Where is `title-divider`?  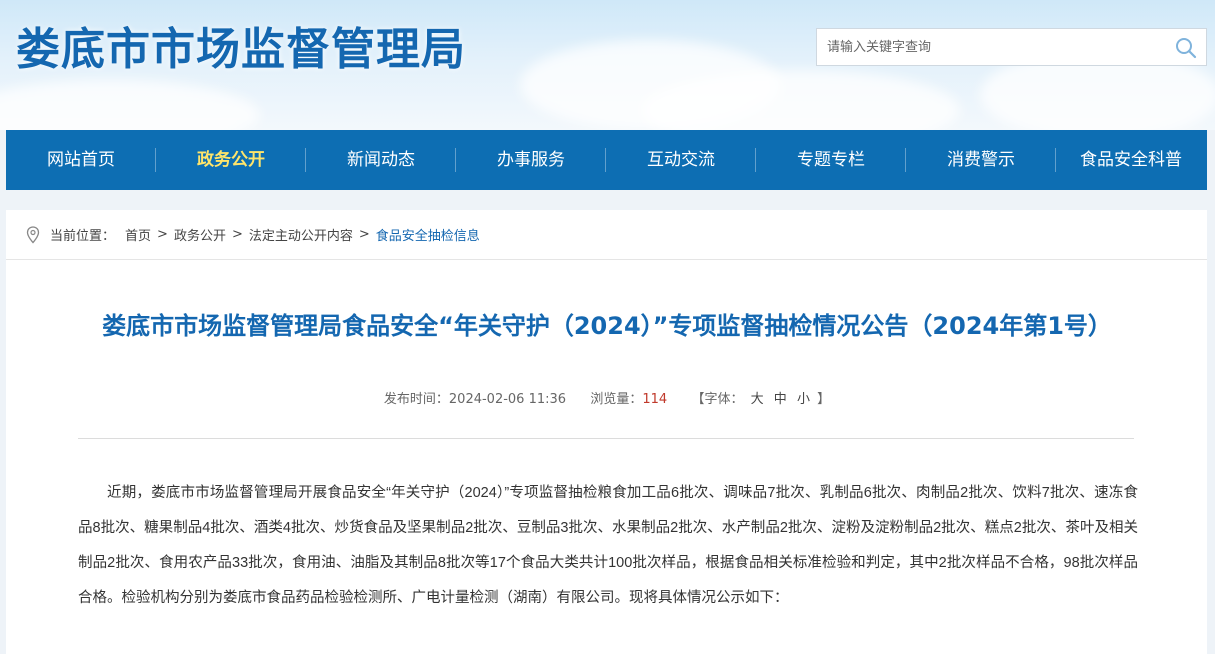
title-divider is located at coordinates (606, 438).